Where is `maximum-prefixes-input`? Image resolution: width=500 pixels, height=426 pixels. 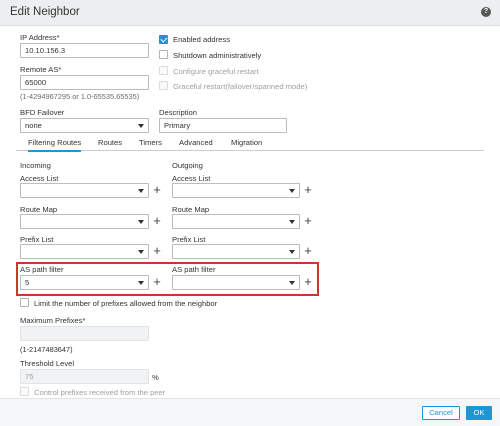
maximum-prefixes-input is located at coordinates (84, 333).